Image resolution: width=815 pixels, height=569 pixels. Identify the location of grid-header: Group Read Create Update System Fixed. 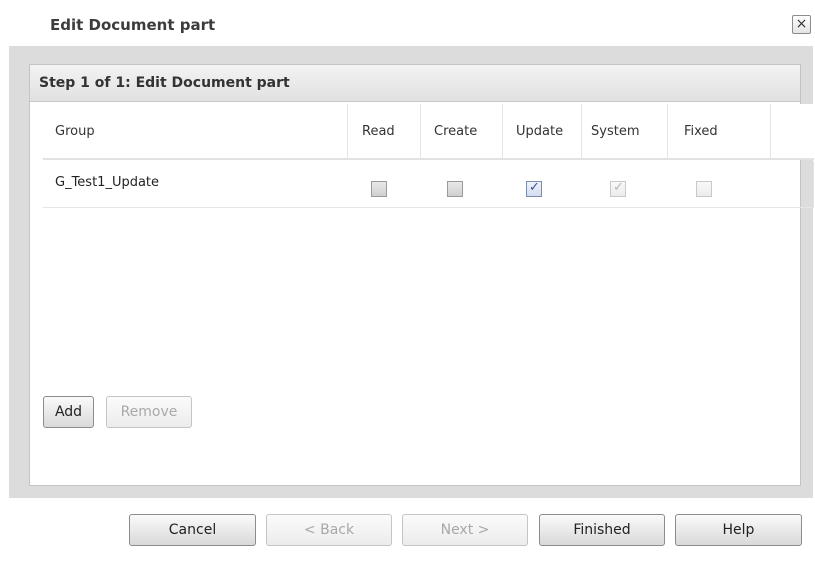
(428, 132).